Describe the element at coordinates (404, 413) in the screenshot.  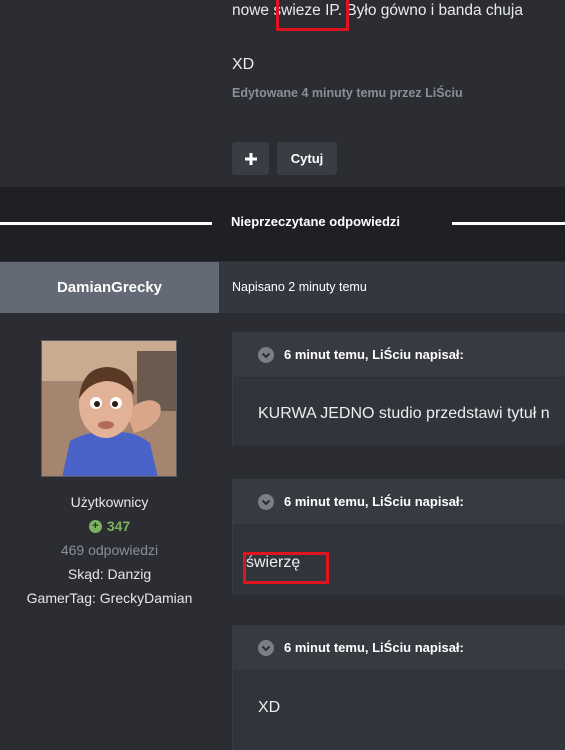
I see `quote-text: KURWA JEDNO studio przedstawi tytuł n` at that location.